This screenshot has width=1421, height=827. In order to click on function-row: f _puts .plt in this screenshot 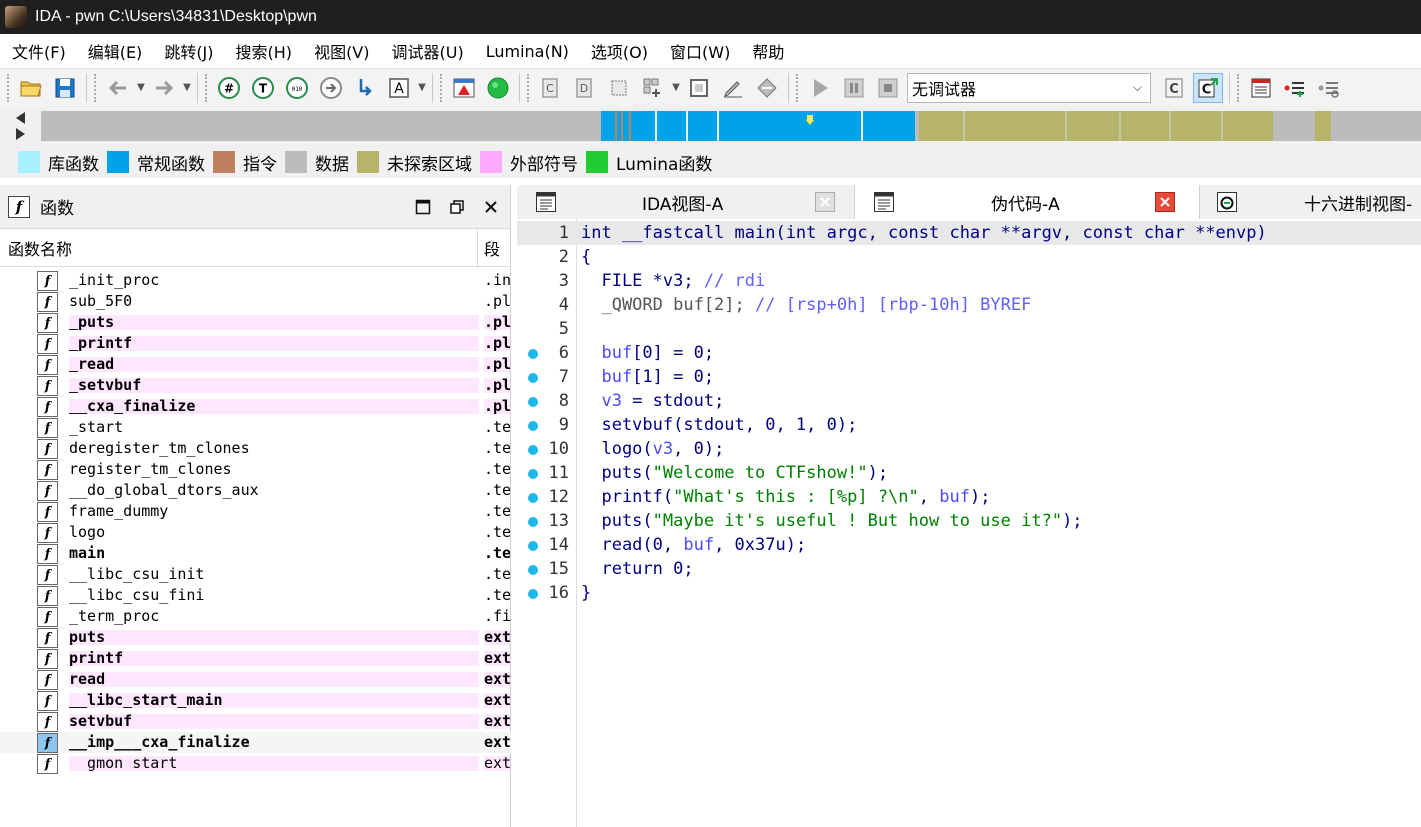, I will do `click(255, 322)`.